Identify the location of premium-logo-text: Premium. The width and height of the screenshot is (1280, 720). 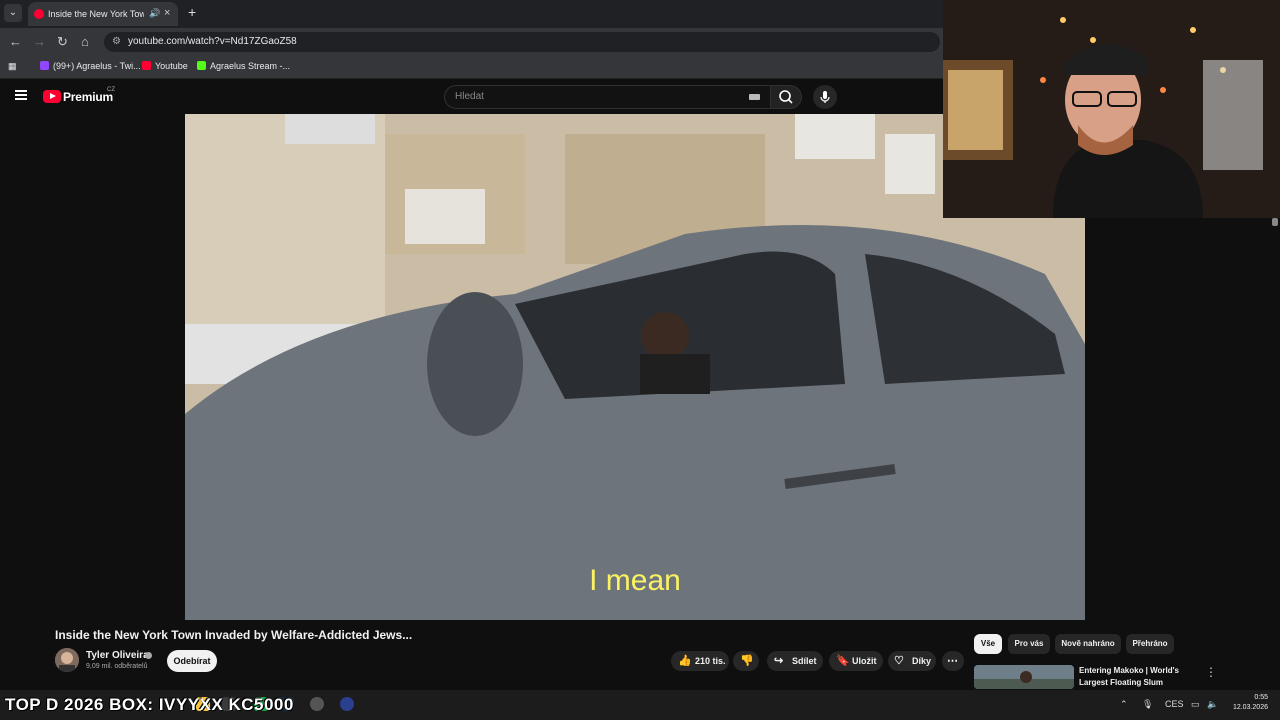
(88, 97).